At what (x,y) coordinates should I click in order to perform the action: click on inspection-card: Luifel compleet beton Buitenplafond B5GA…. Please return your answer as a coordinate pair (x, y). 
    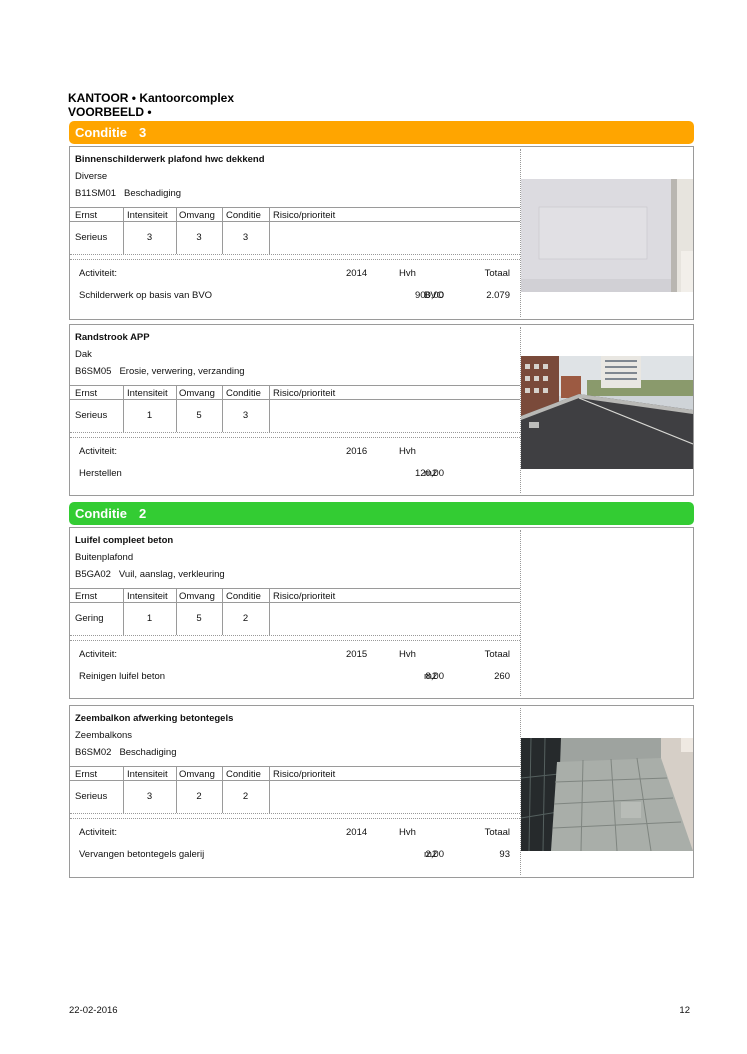
    Looking at the image, I should click on (381, 613).